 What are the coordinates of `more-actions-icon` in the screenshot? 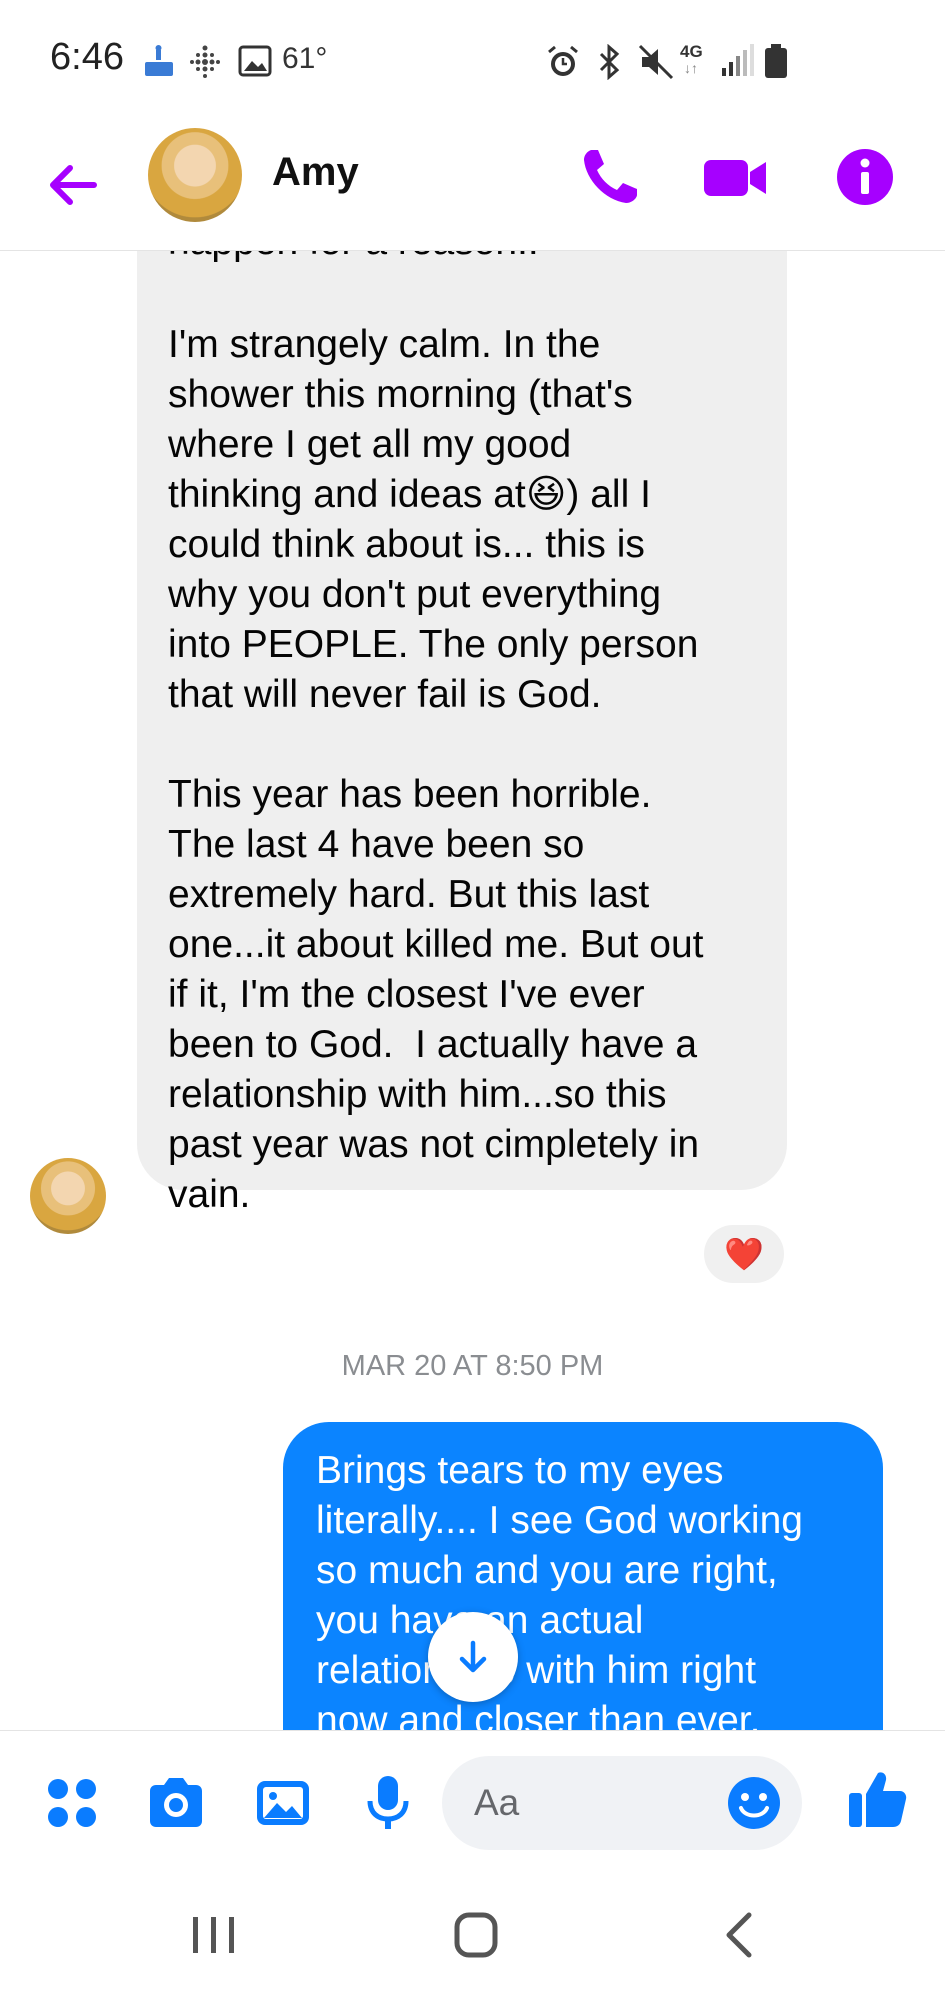 It's located at (72, 1803).